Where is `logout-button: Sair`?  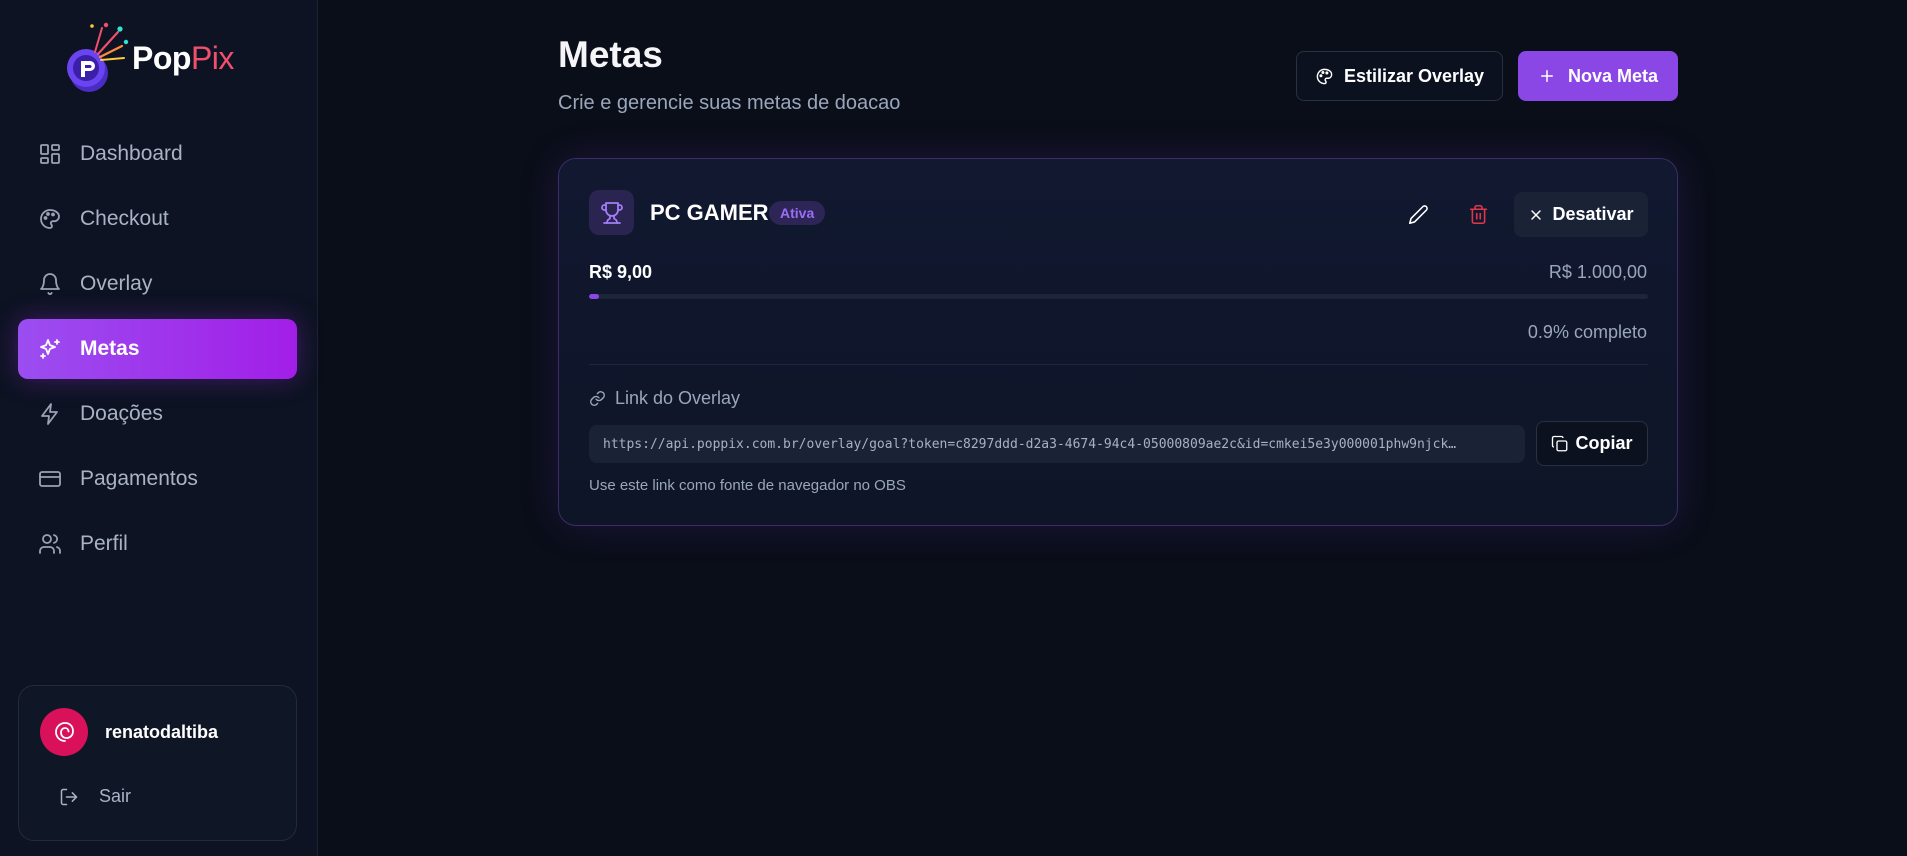
logout-button: Sair is located at coordinates (95, 796).